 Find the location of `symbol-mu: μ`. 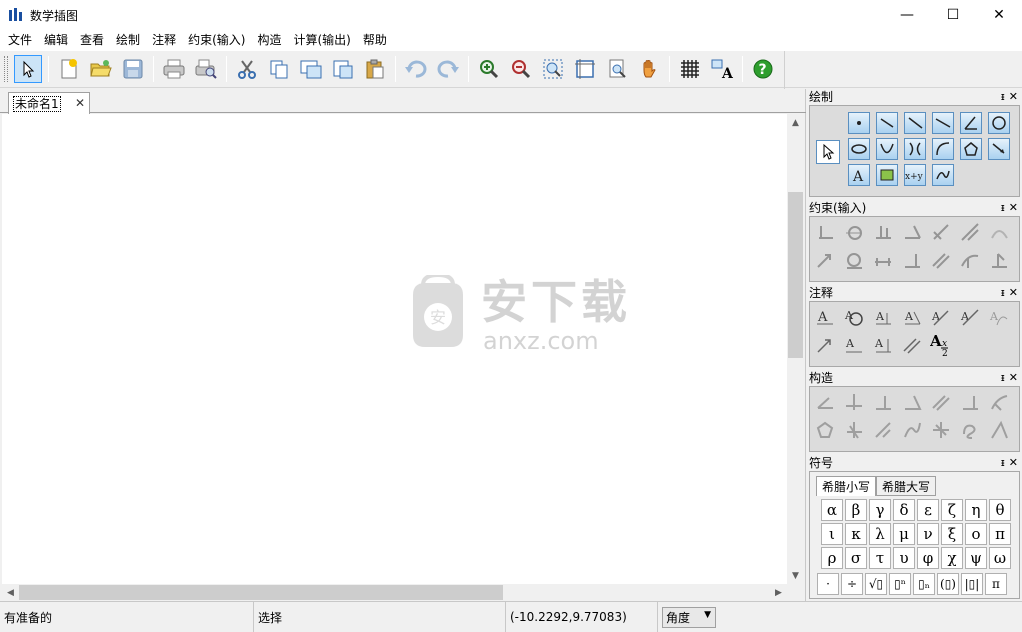

symbol-mu: μ is located at coordinates (904, 534).